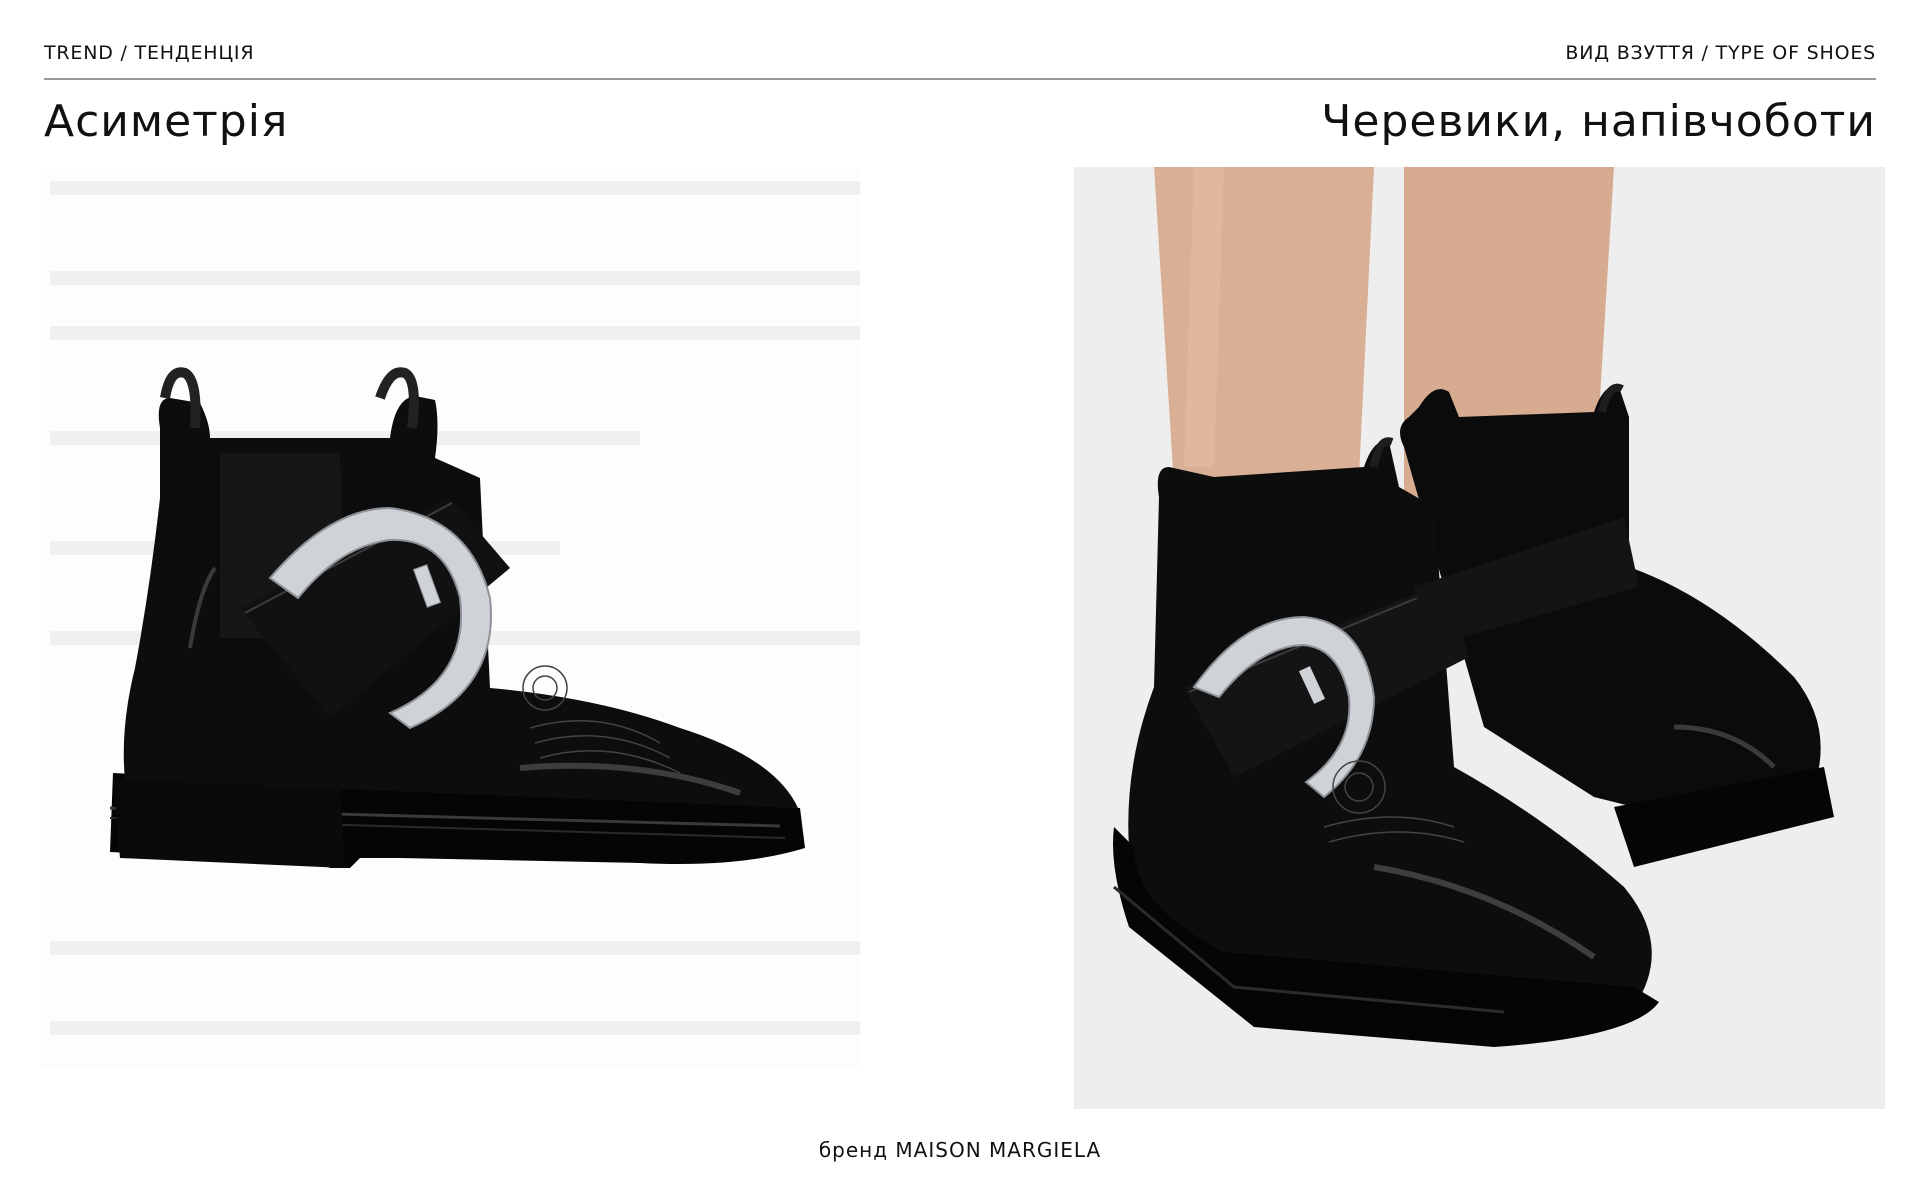 The image size is (1920, 1200). I want to click on brand-caption: бренд MAISON MARGIELA, so click(960, 1150).